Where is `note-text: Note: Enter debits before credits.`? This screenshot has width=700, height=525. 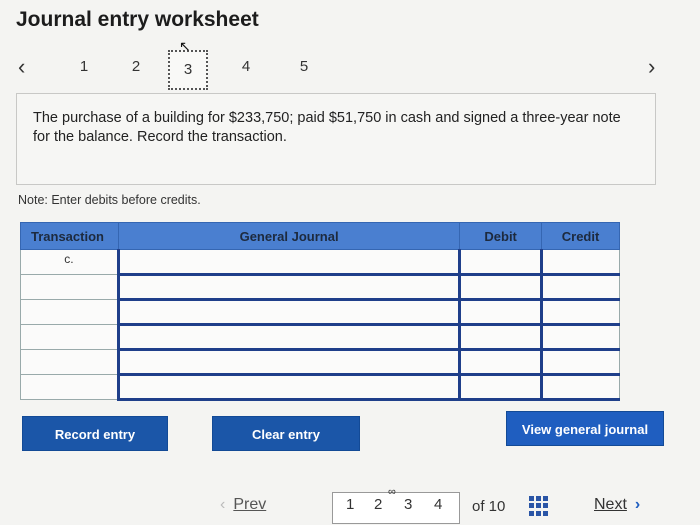
note-text: Note: Enter debits before credits. is located at coordinates (109, 200).